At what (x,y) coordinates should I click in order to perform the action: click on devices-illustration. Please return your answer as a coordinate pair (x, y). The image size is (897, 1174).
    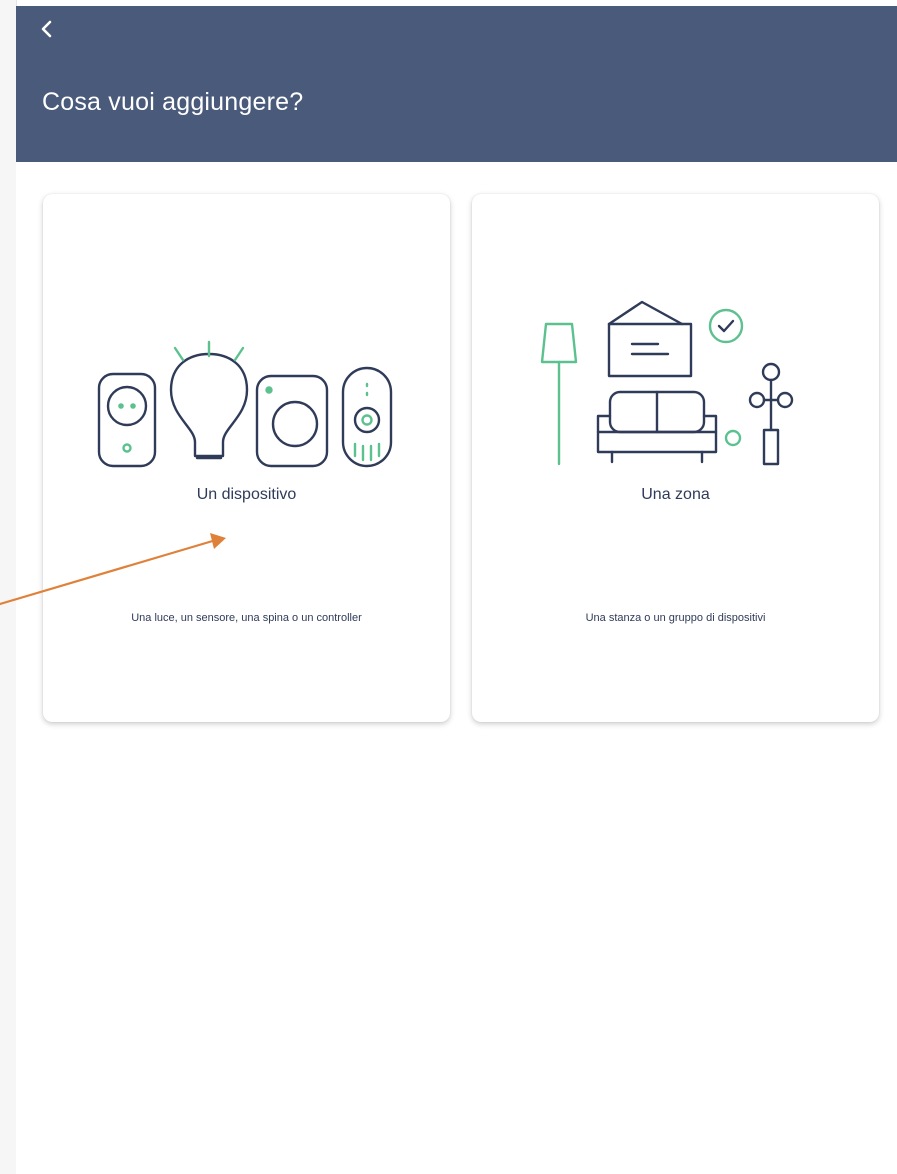
    Looking at the image, I should click on (245, 404).